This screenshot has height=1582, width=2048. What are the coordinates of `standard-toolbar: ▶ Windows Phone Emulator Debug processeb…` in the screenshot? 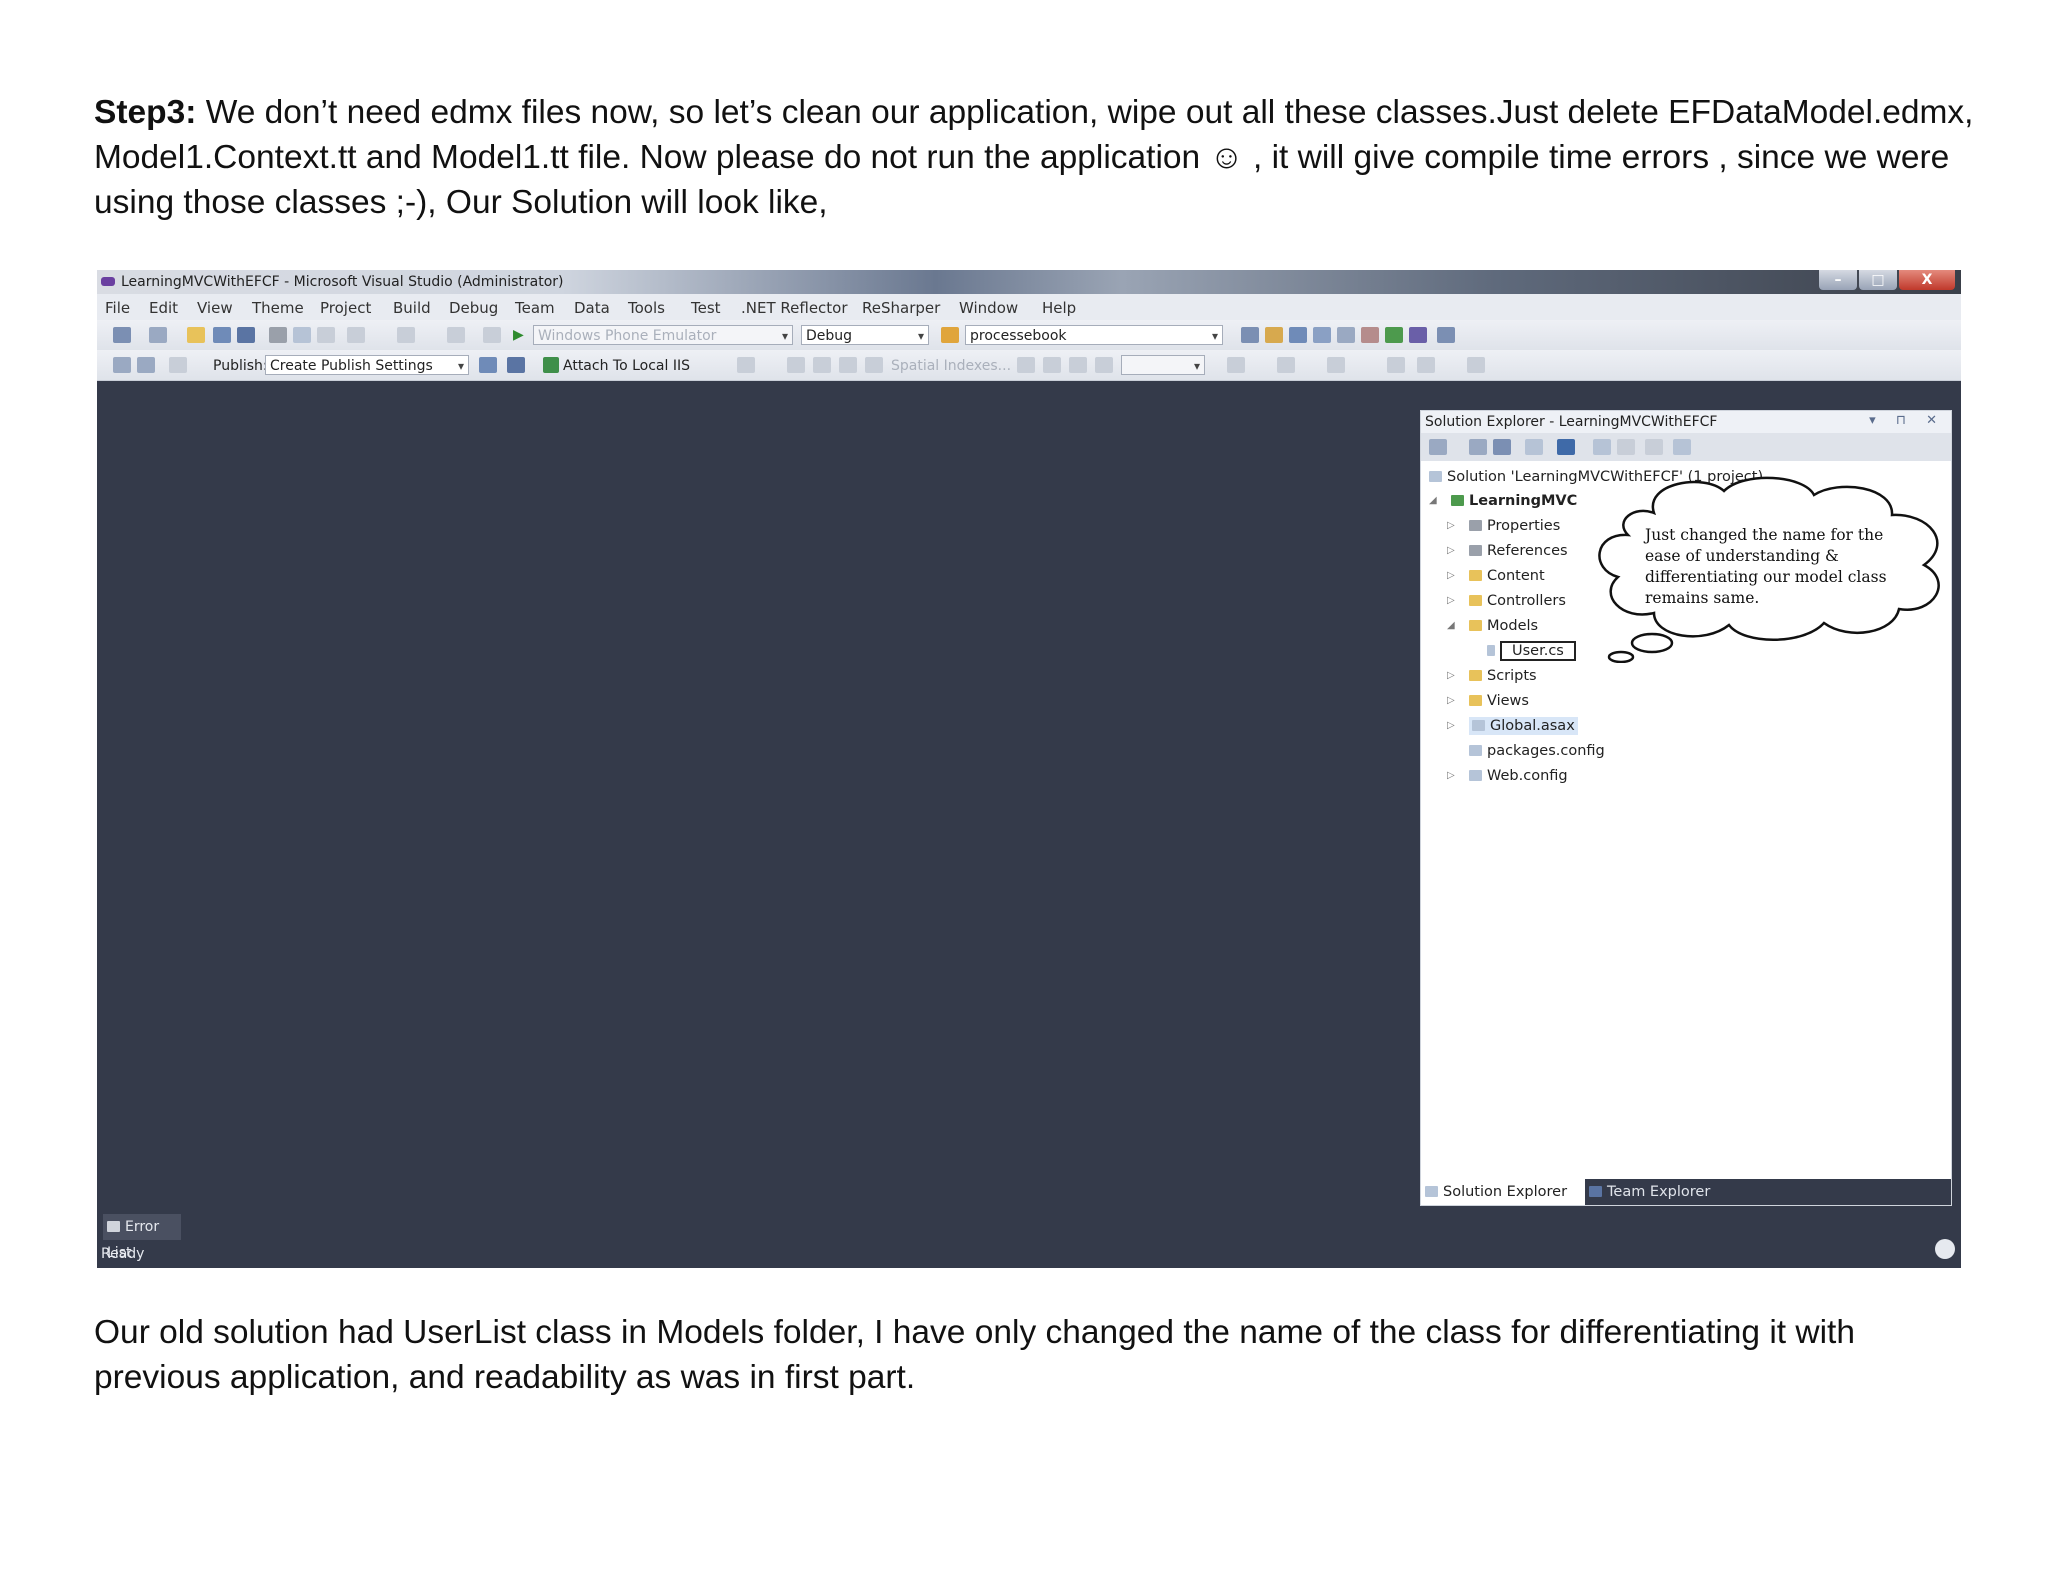 It's located at (1029, 335).